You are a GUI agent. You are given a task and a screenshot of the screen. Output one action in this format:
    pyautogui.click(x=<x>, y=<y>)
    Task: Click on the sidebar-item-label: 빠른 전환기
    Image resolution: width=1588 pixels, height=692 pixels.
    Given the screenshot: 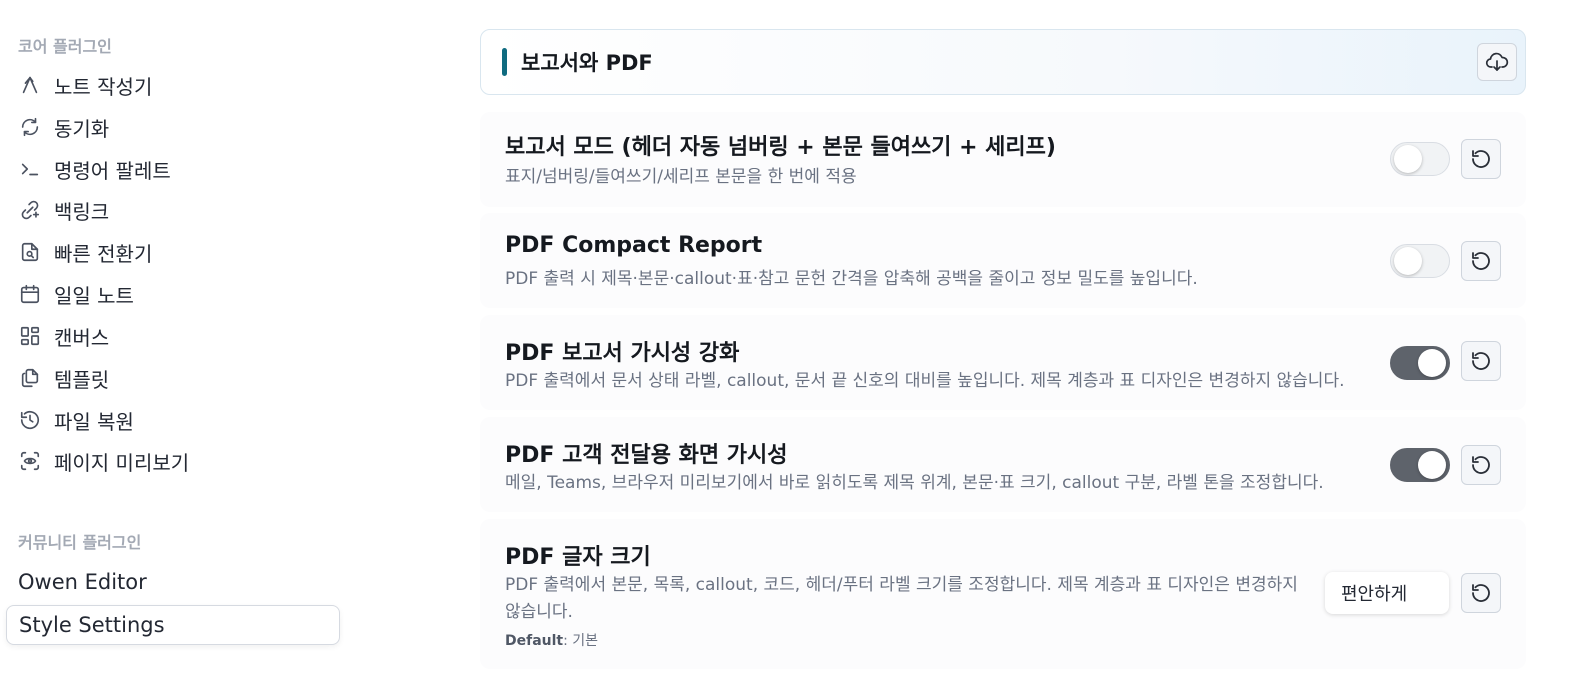 What is the action you would take?
    pyautogui.click(x=103, y=253)
    